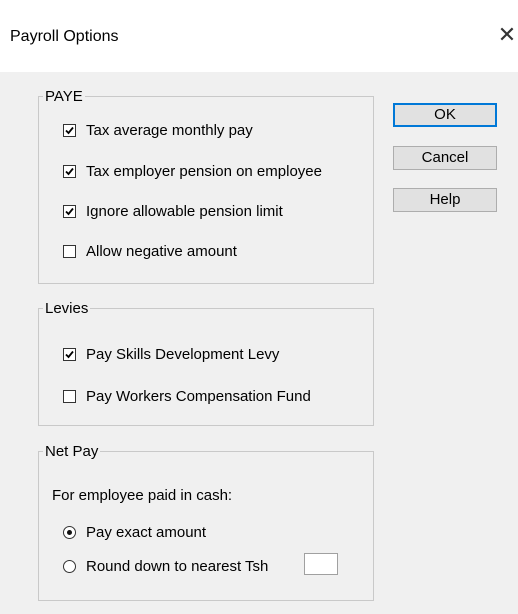 Image resolution: width=518 pixels, height=614 pixels. What do you see at coordinates (67, 308) in the screenshot?
I see `levies-group-title: Levies` at bounding box center [67, 308].